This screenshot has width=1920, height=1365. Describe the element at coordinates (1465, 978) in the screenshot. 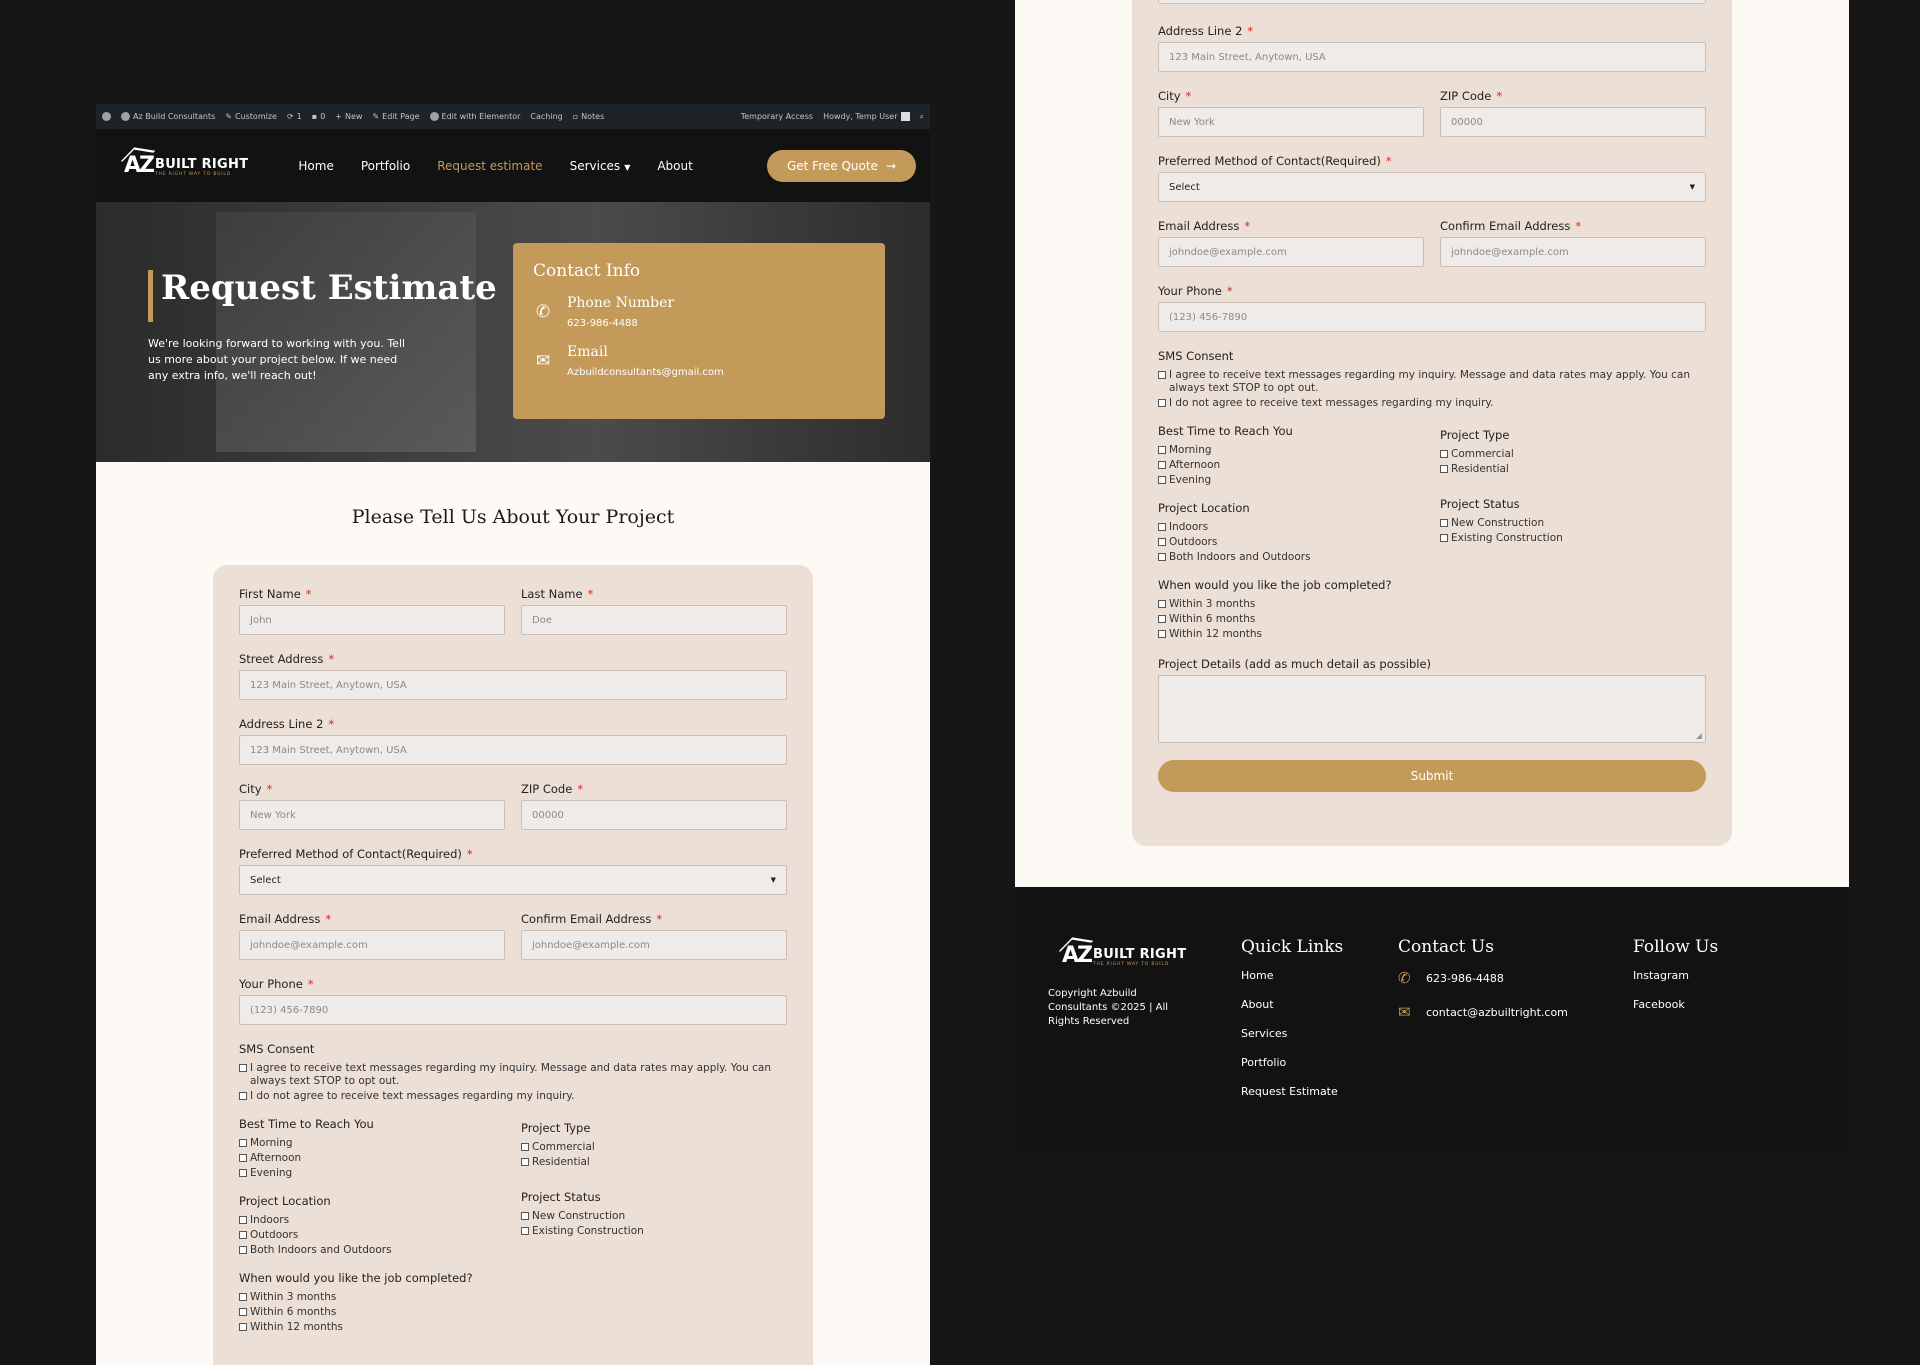

I see `footer-phone: 623-986-4488` at that location.